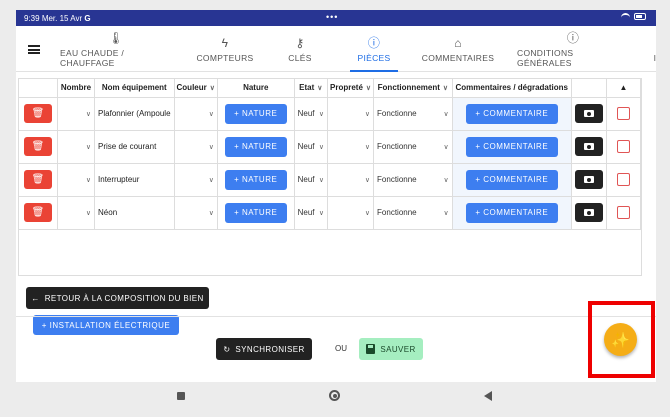 This screenshot has height=417, width=670. What do you see at coordinates (458, 57) in the screenshot?
I see `tab-label: COMMENTAIRES` at bounding box center [458, 57].